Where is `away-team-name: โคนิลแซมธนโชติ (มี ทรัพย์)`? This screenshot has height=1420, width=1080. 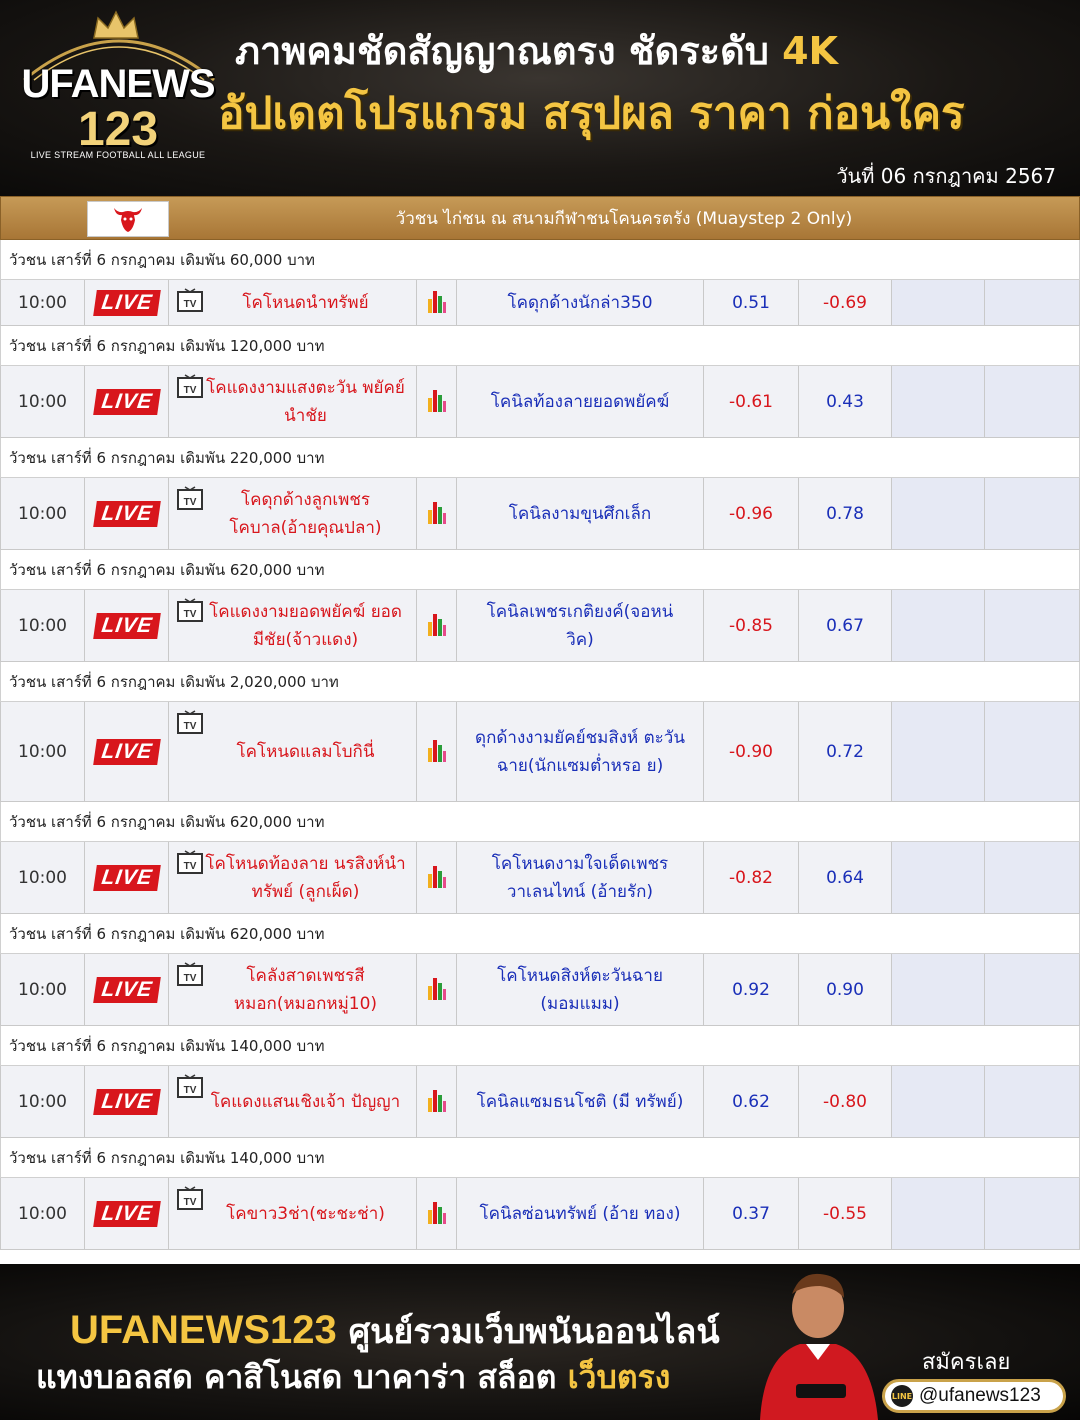 away-team-name: โคนิลแซมธนโชติ (มี ทรัพย์) is located at coordinates (580, 1102).